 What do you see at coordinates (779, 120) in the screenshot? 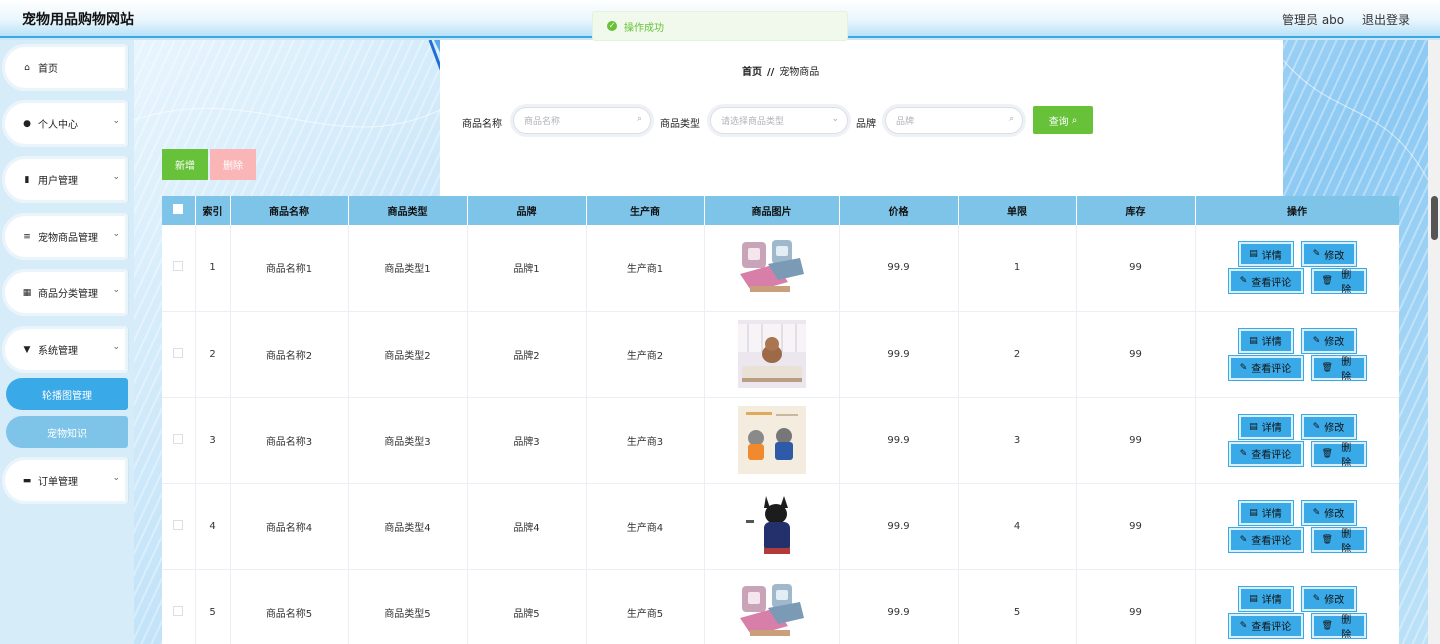
I see `product-type-select: 请选择商品类型 ⌄` at bounding box center [779, 120].